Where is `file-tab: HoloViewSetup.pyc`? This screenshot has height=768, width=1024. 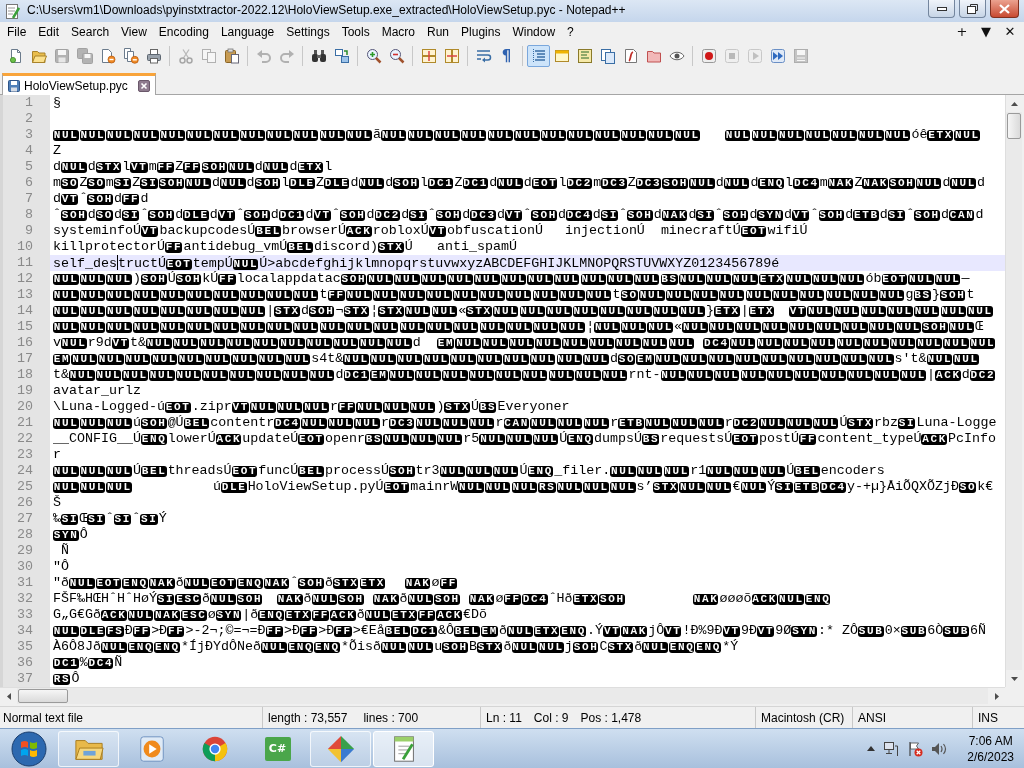
file-tab: HoloViewSetup.pyc is located at coordinates (79, 84).